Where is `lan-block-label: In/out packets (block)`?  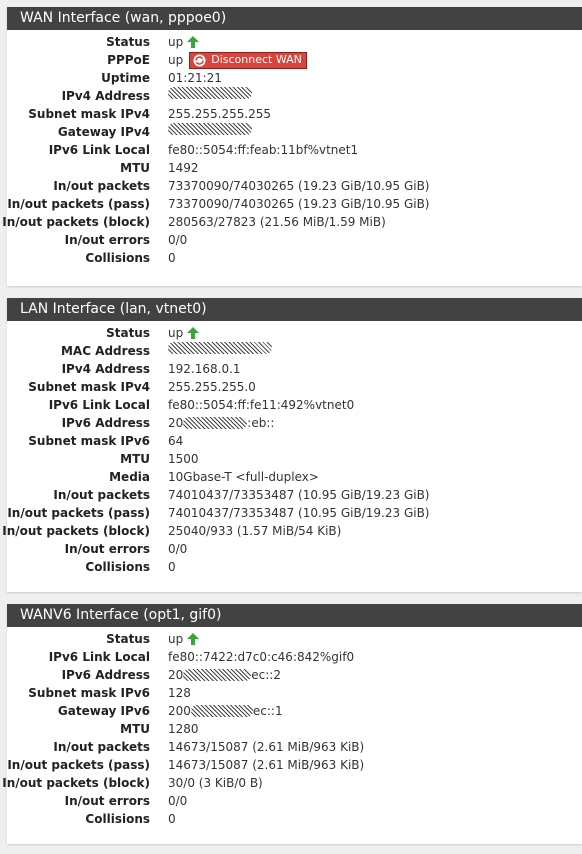 lan-block-label: In/out packets (block) is located at coordinates (76, 531).